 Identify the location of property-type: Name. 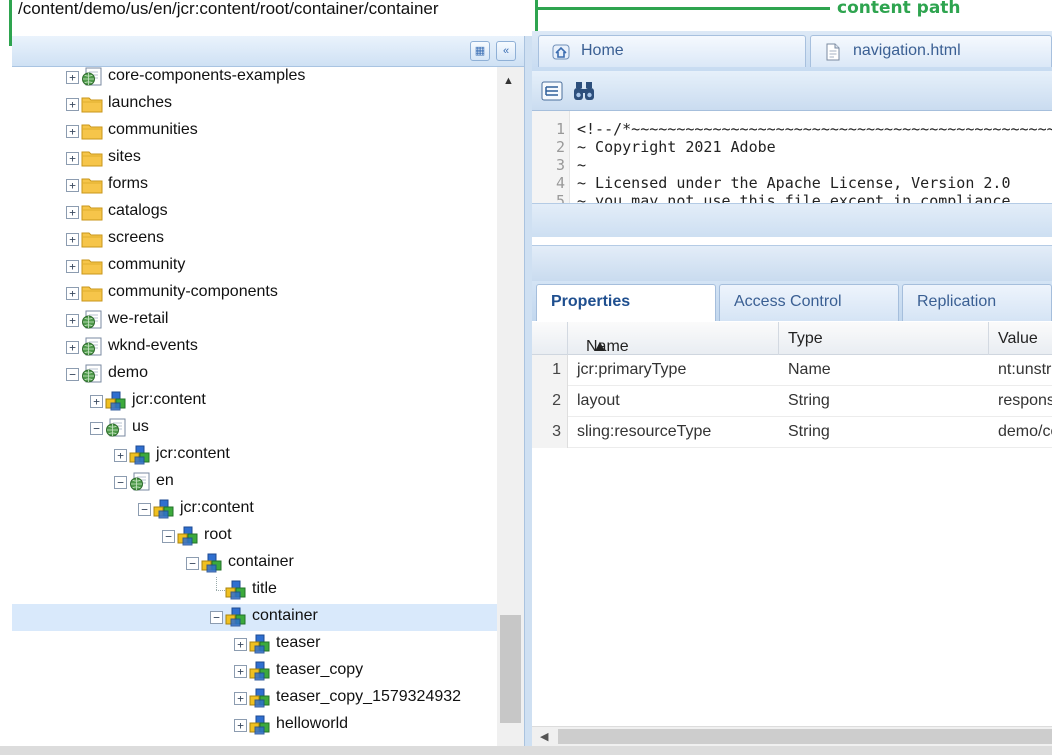
(809, 369).